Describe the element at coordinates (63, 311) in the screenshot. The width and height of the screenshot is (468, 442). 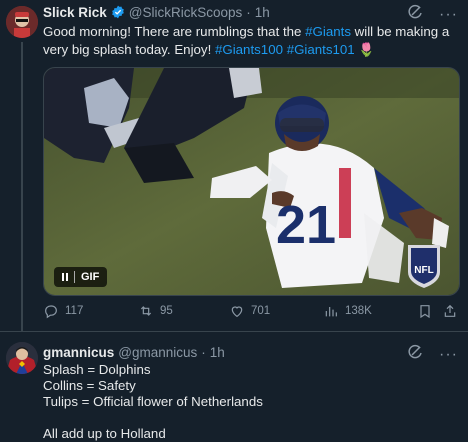
I see `reply-button: 117` at that location.